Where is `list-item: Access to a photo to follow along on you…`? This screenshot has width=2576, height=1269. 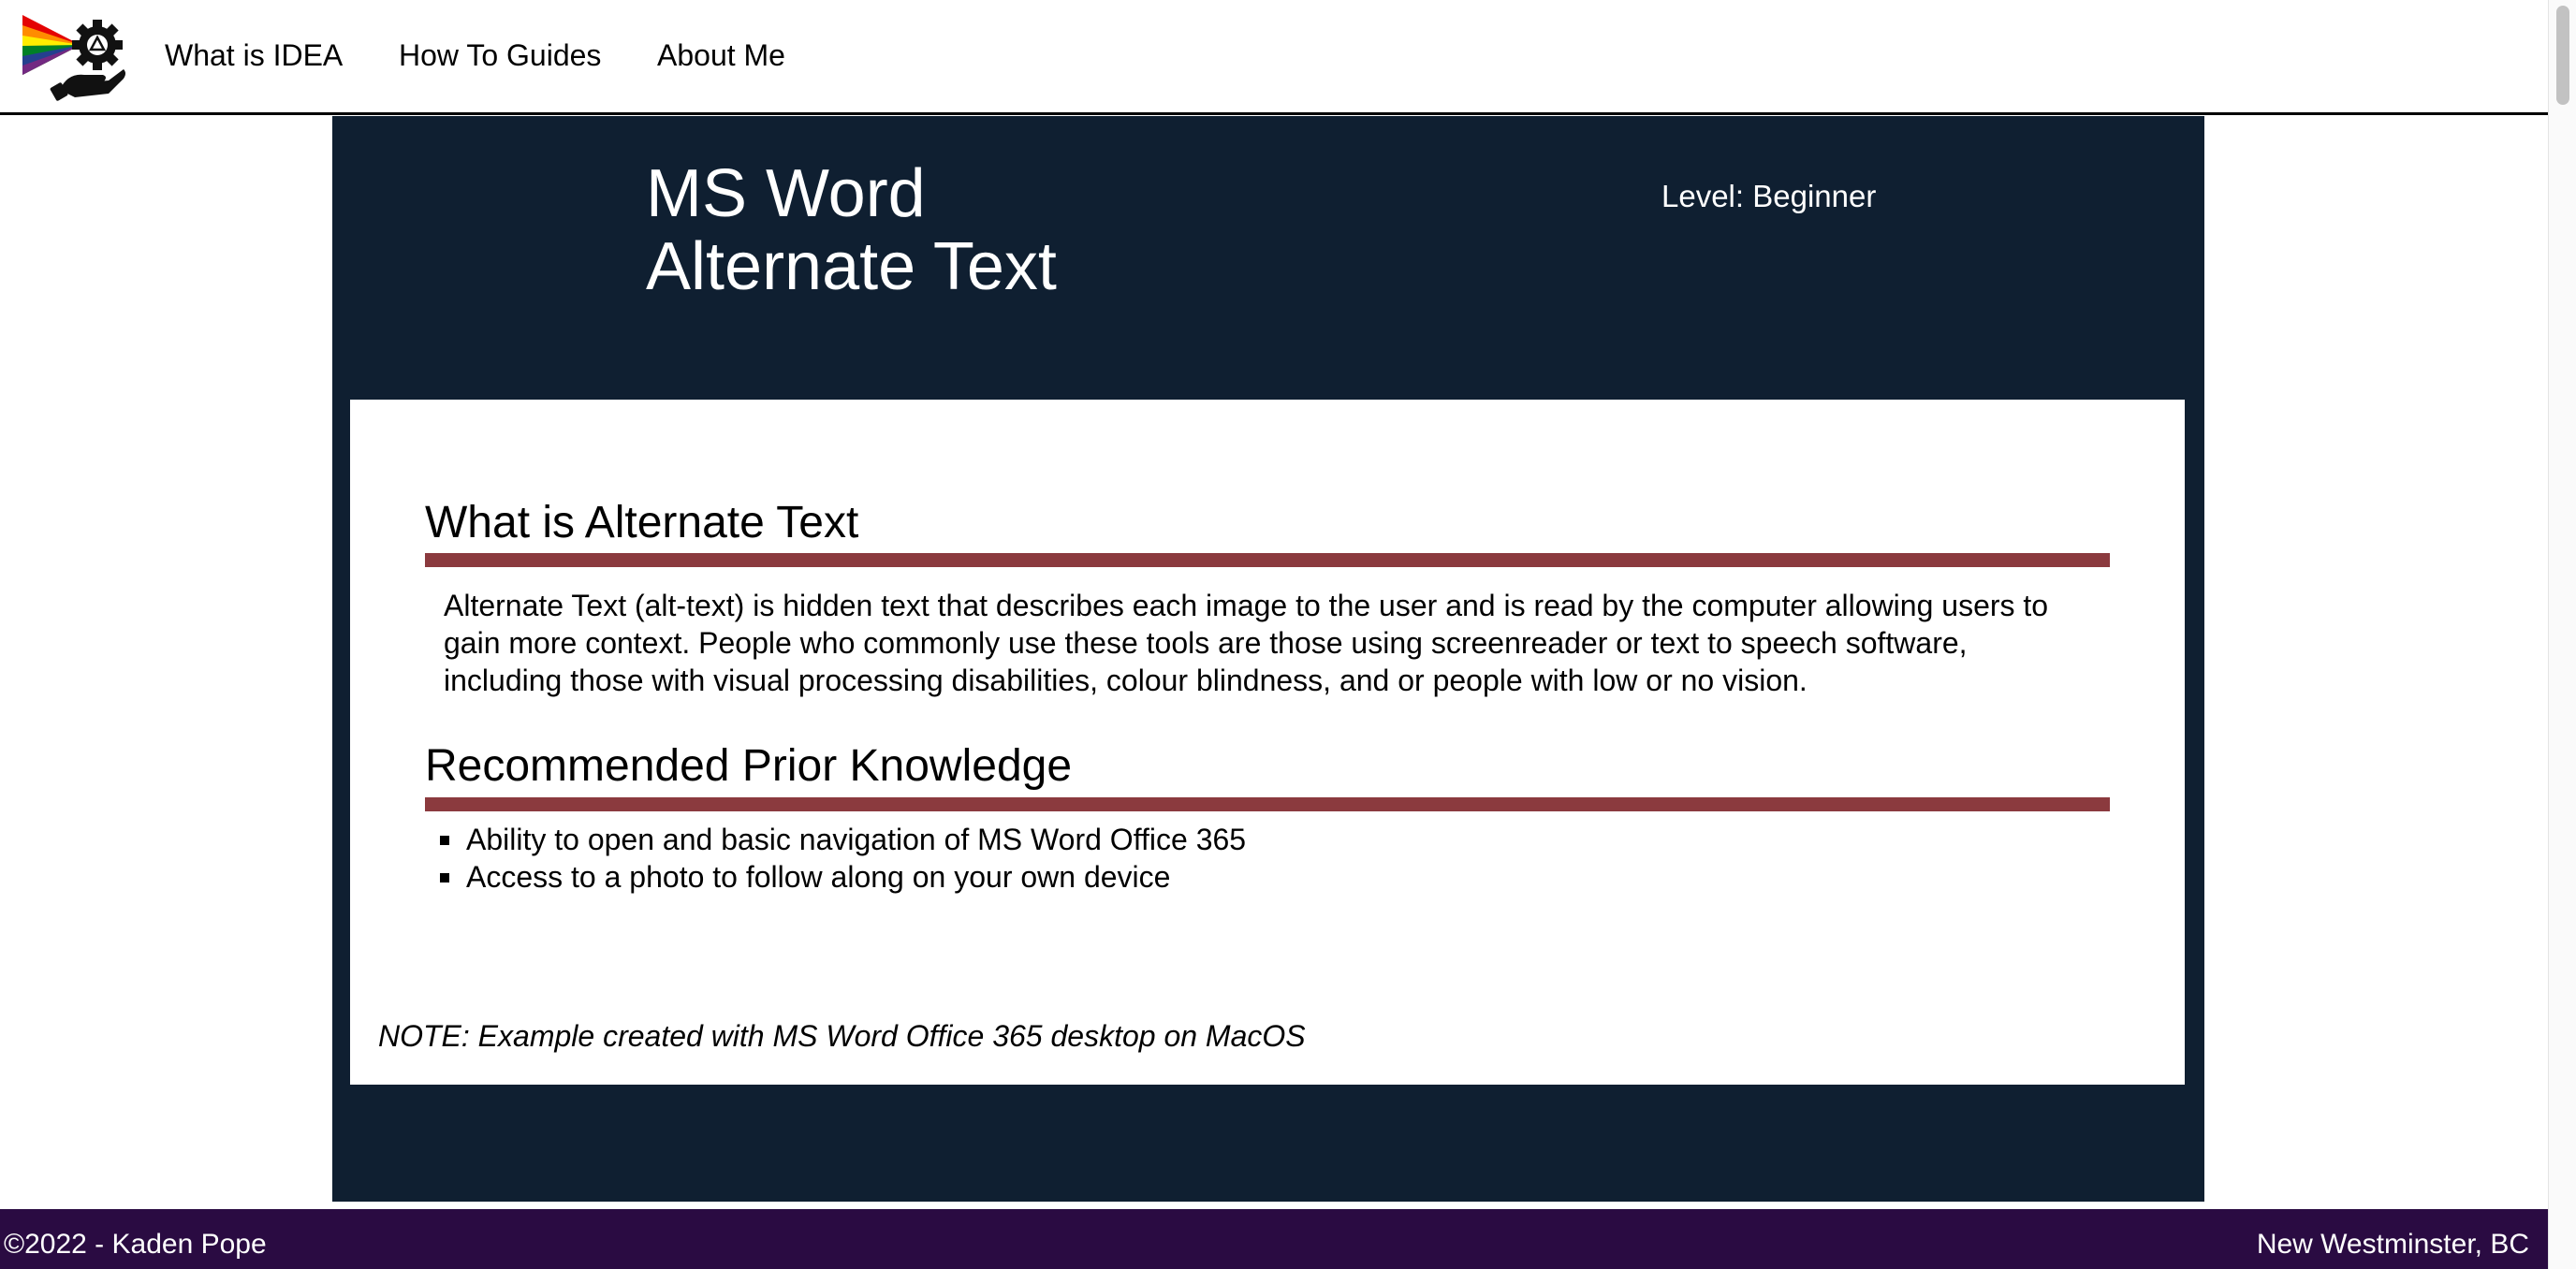 list-item: Access to a photo to follow along on you… is located at coordinates (843, 877).